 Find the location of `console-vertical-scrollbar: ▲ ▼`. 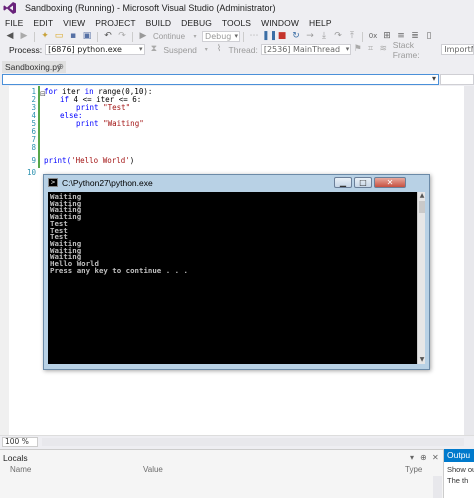

console-vertical-scrollbar: ▲ ▼ is located at coordinates (421, 278).